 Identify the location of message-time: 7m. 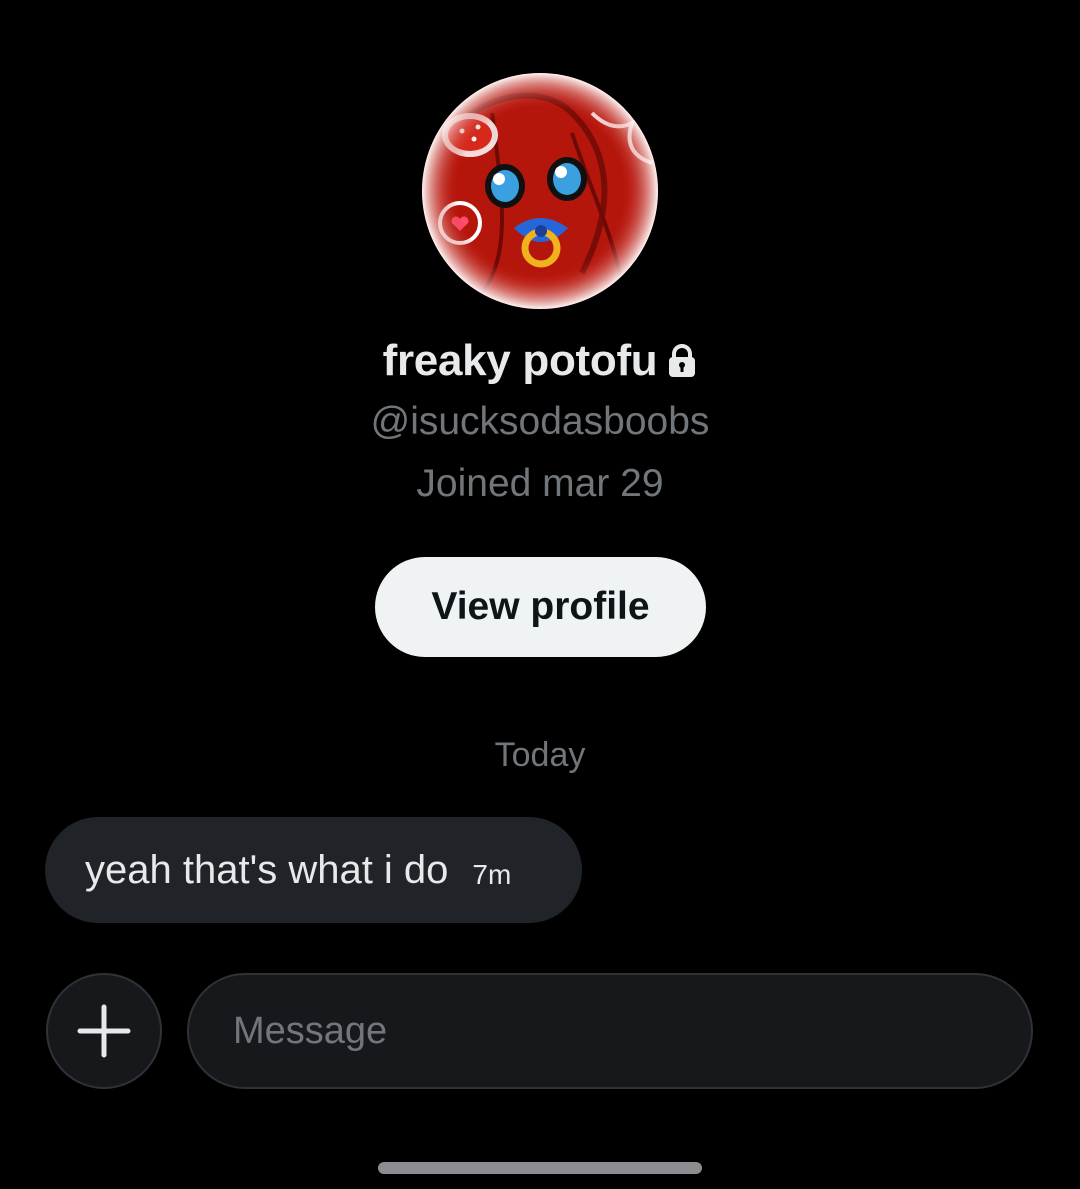
(492, 874).